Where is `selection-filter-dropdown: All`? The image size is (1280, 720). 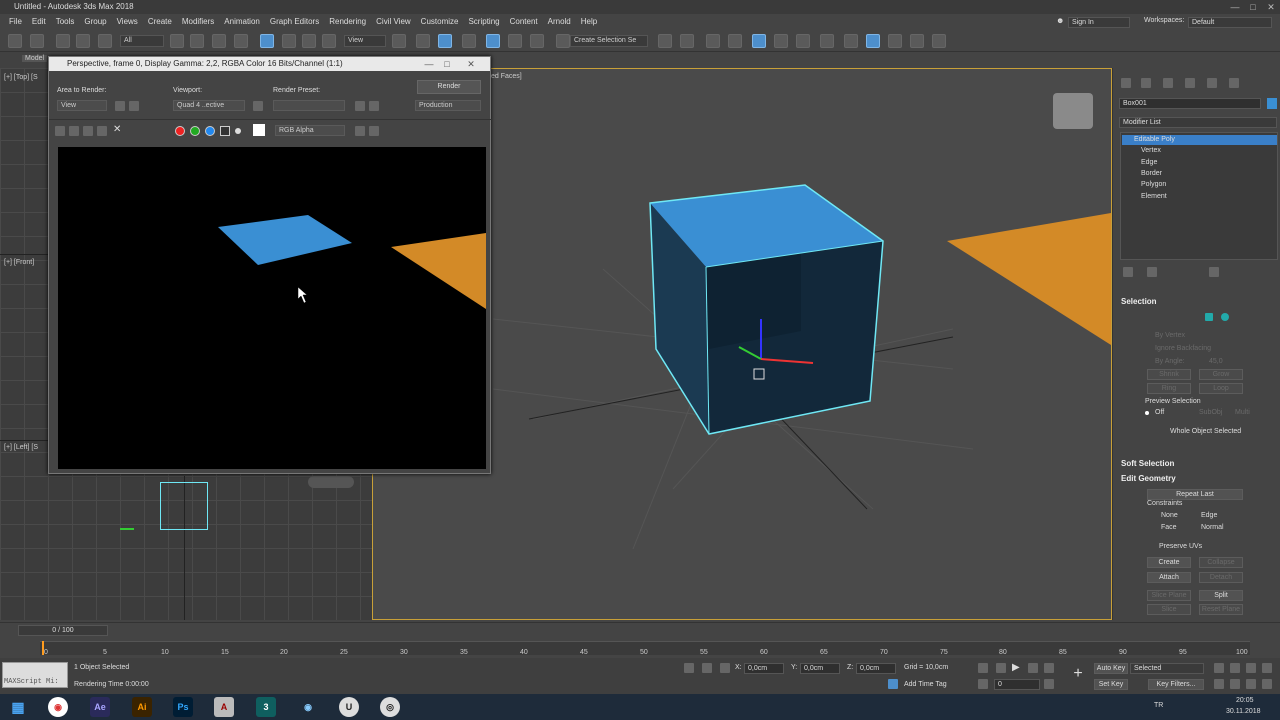
selection-filter-dropdown: All is located at coordinates (142, 41).